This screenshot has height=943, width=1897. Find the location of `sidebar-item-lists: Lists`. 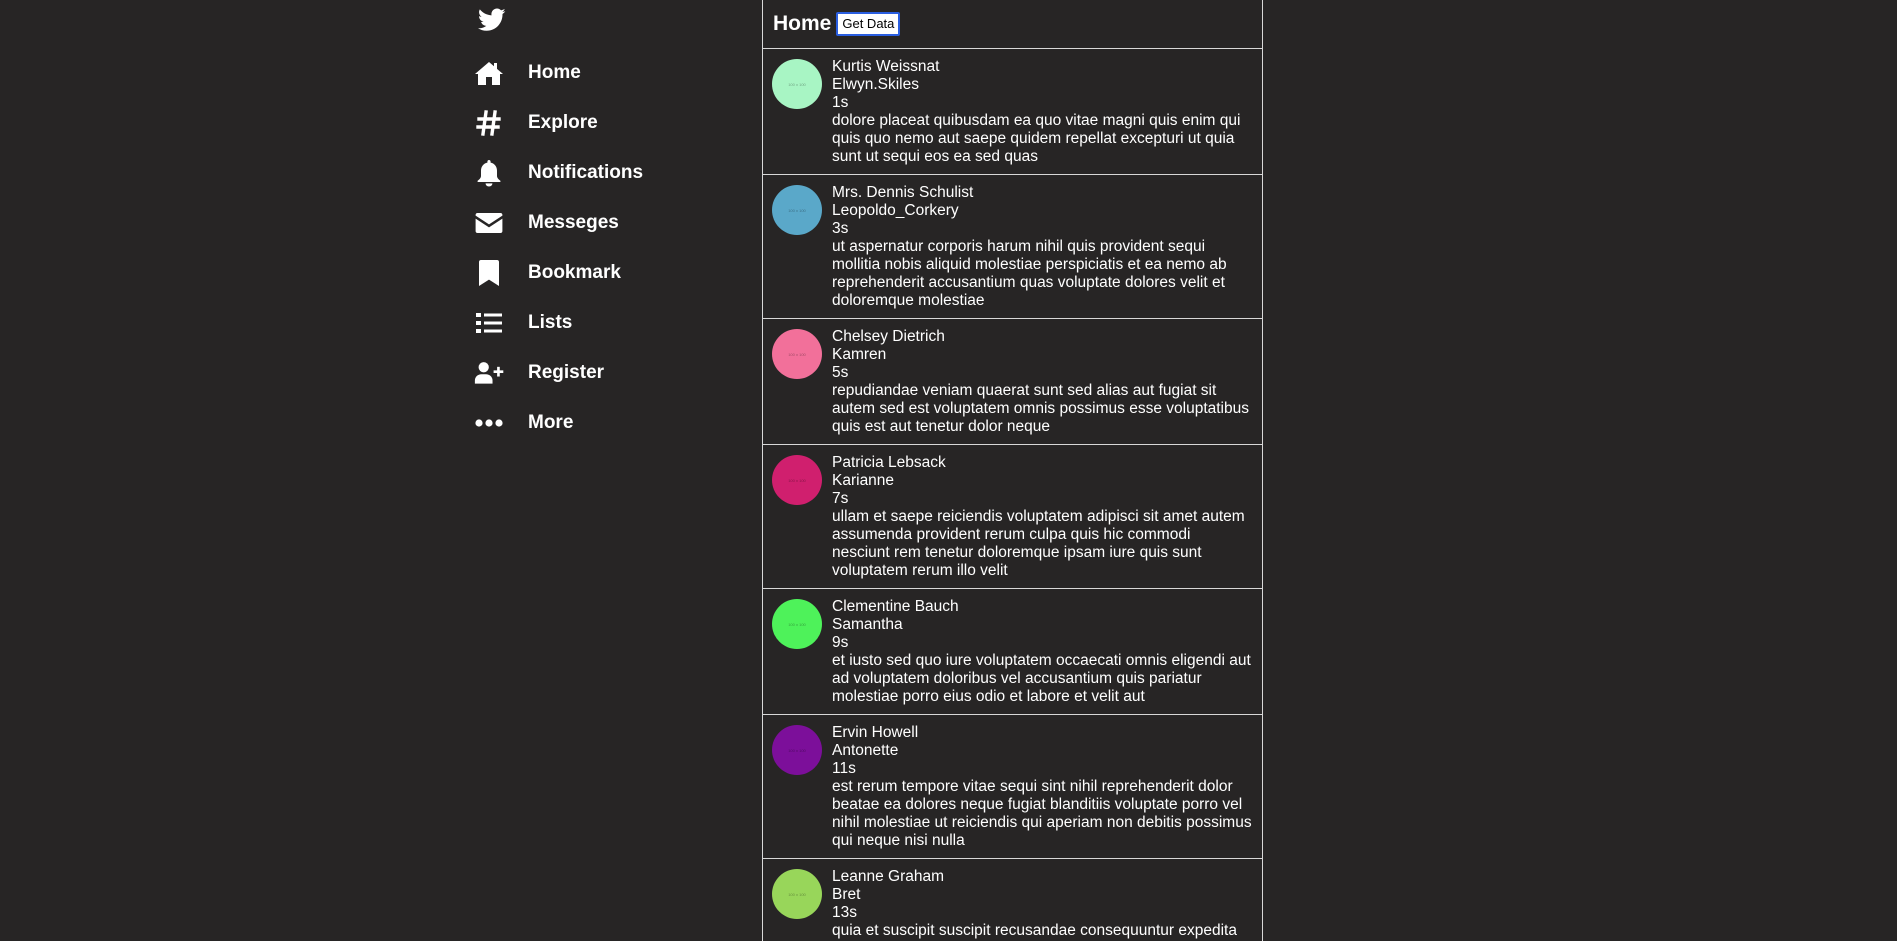

sidebar-item-lists: Lists is located at coordinates (523, 323).